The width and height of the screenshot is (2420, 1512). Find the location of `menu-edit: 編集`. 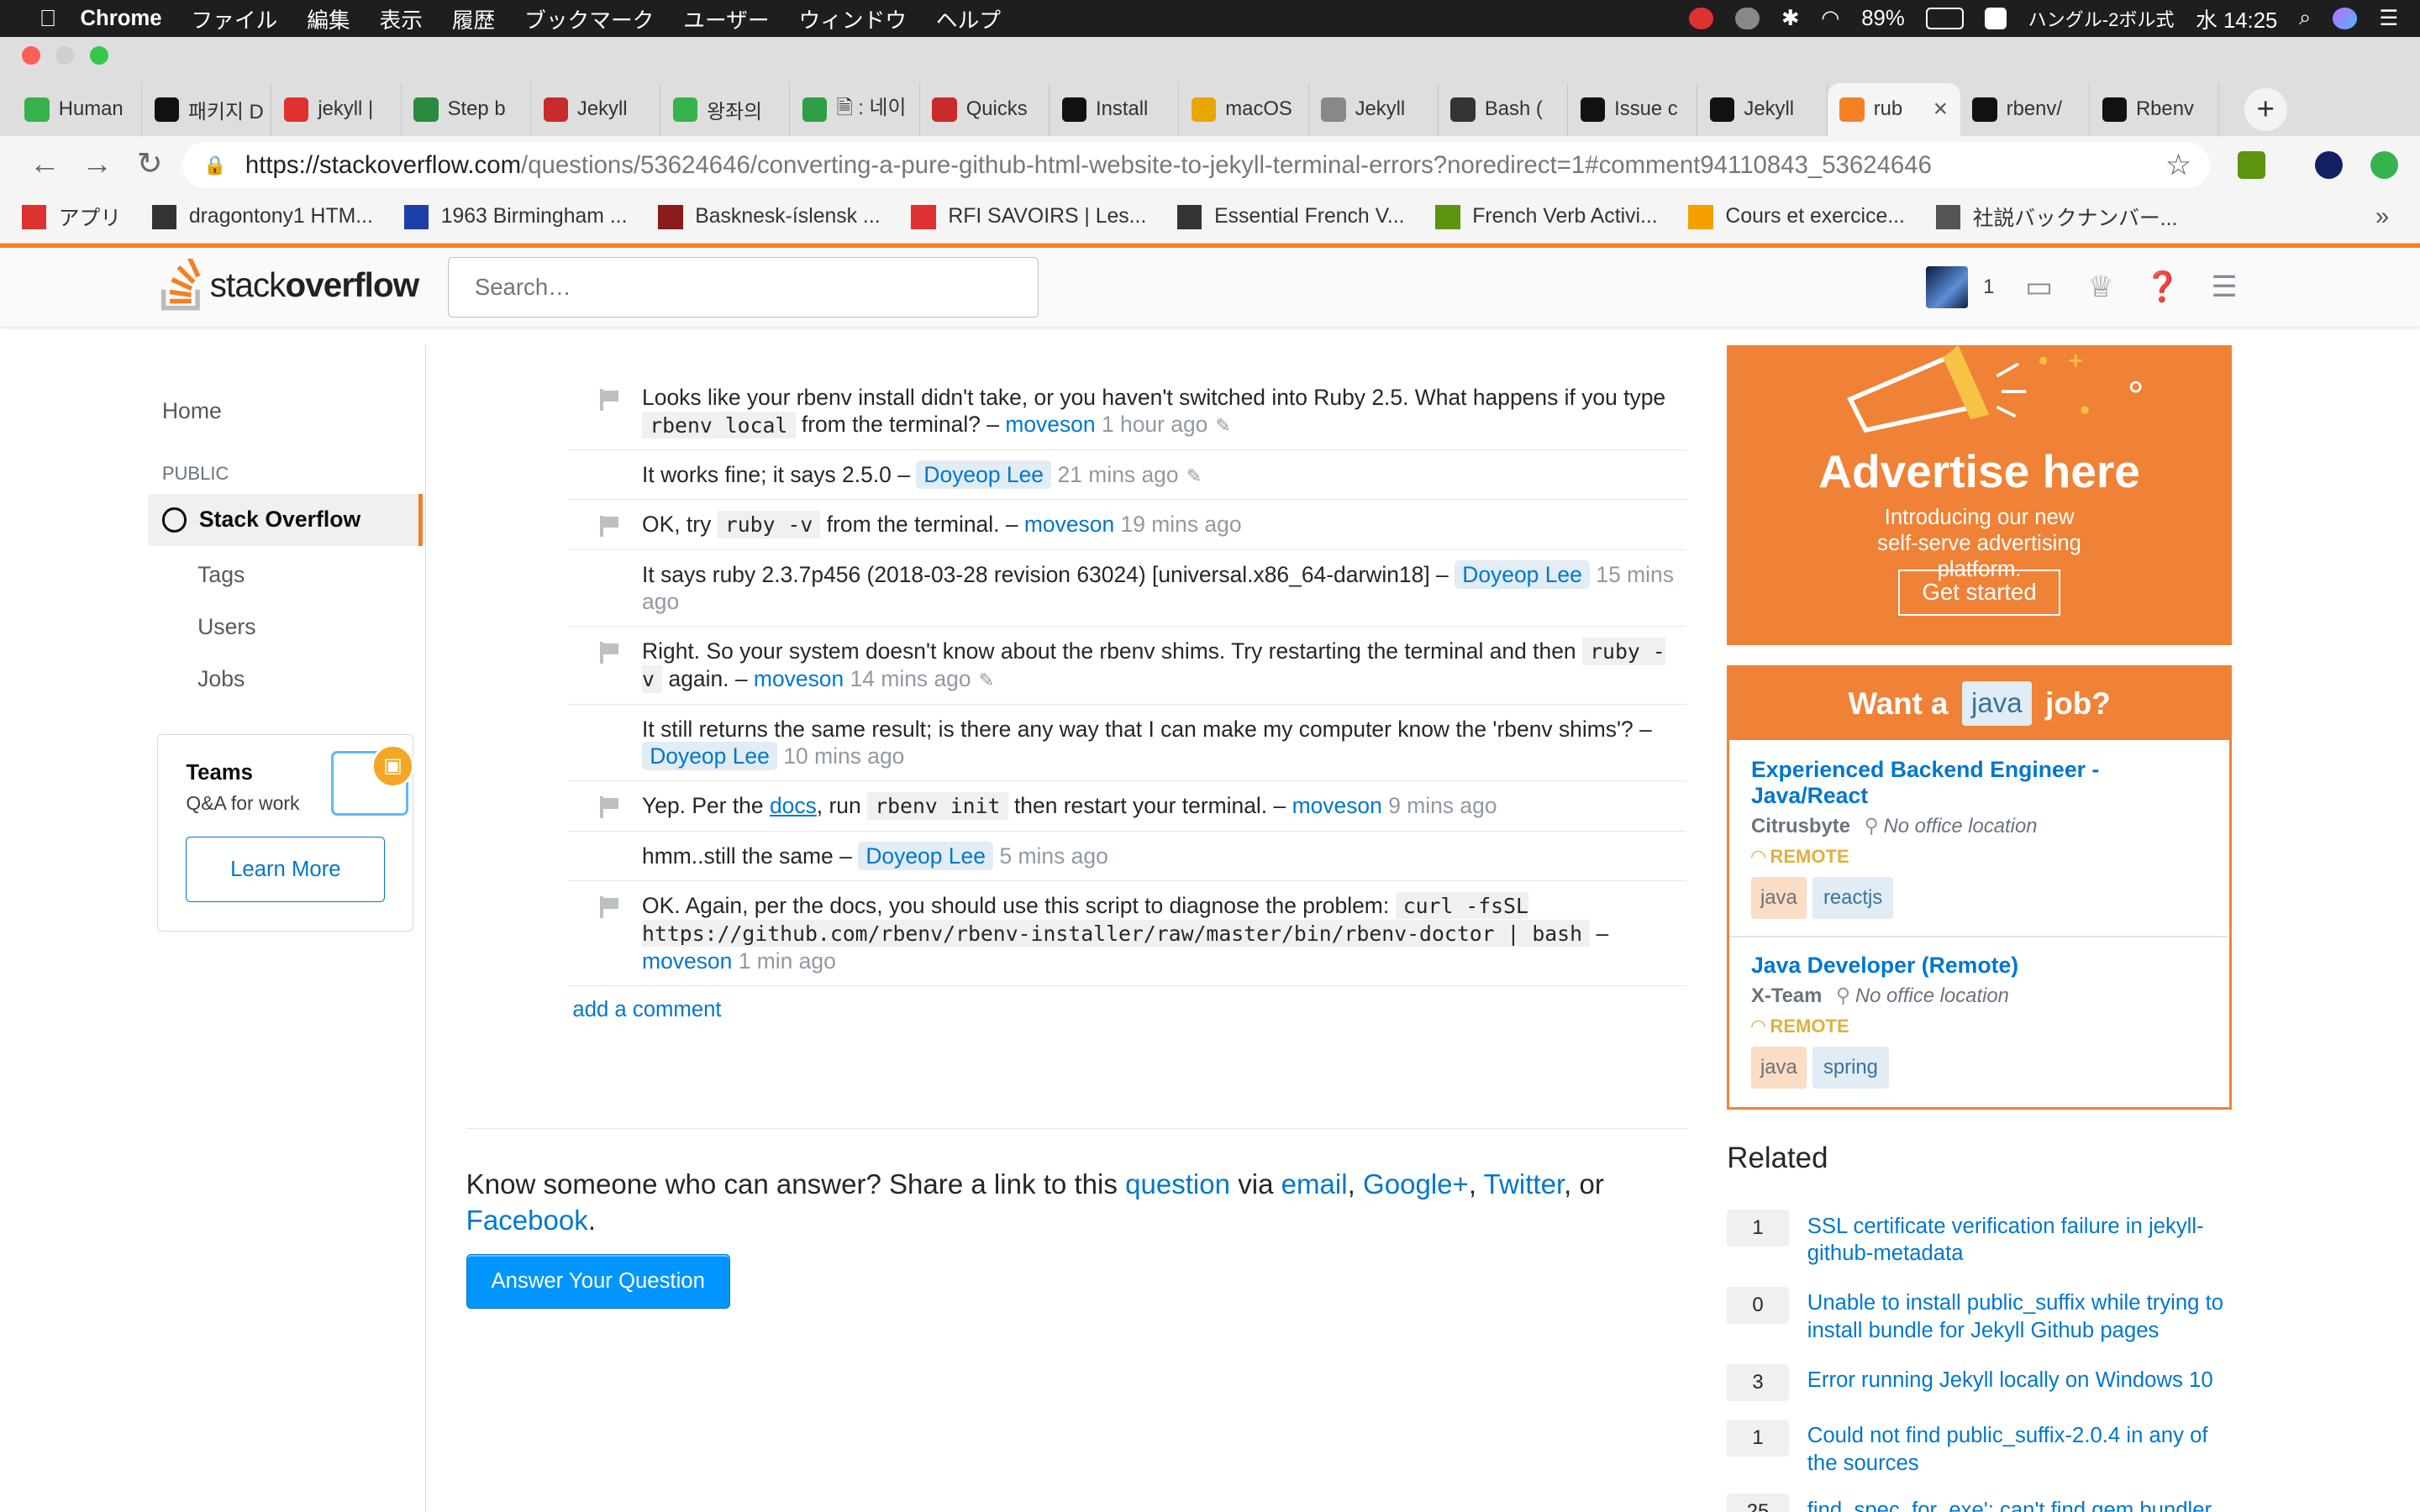

menu-edit: 編集 is located at coordinates (329, 18).